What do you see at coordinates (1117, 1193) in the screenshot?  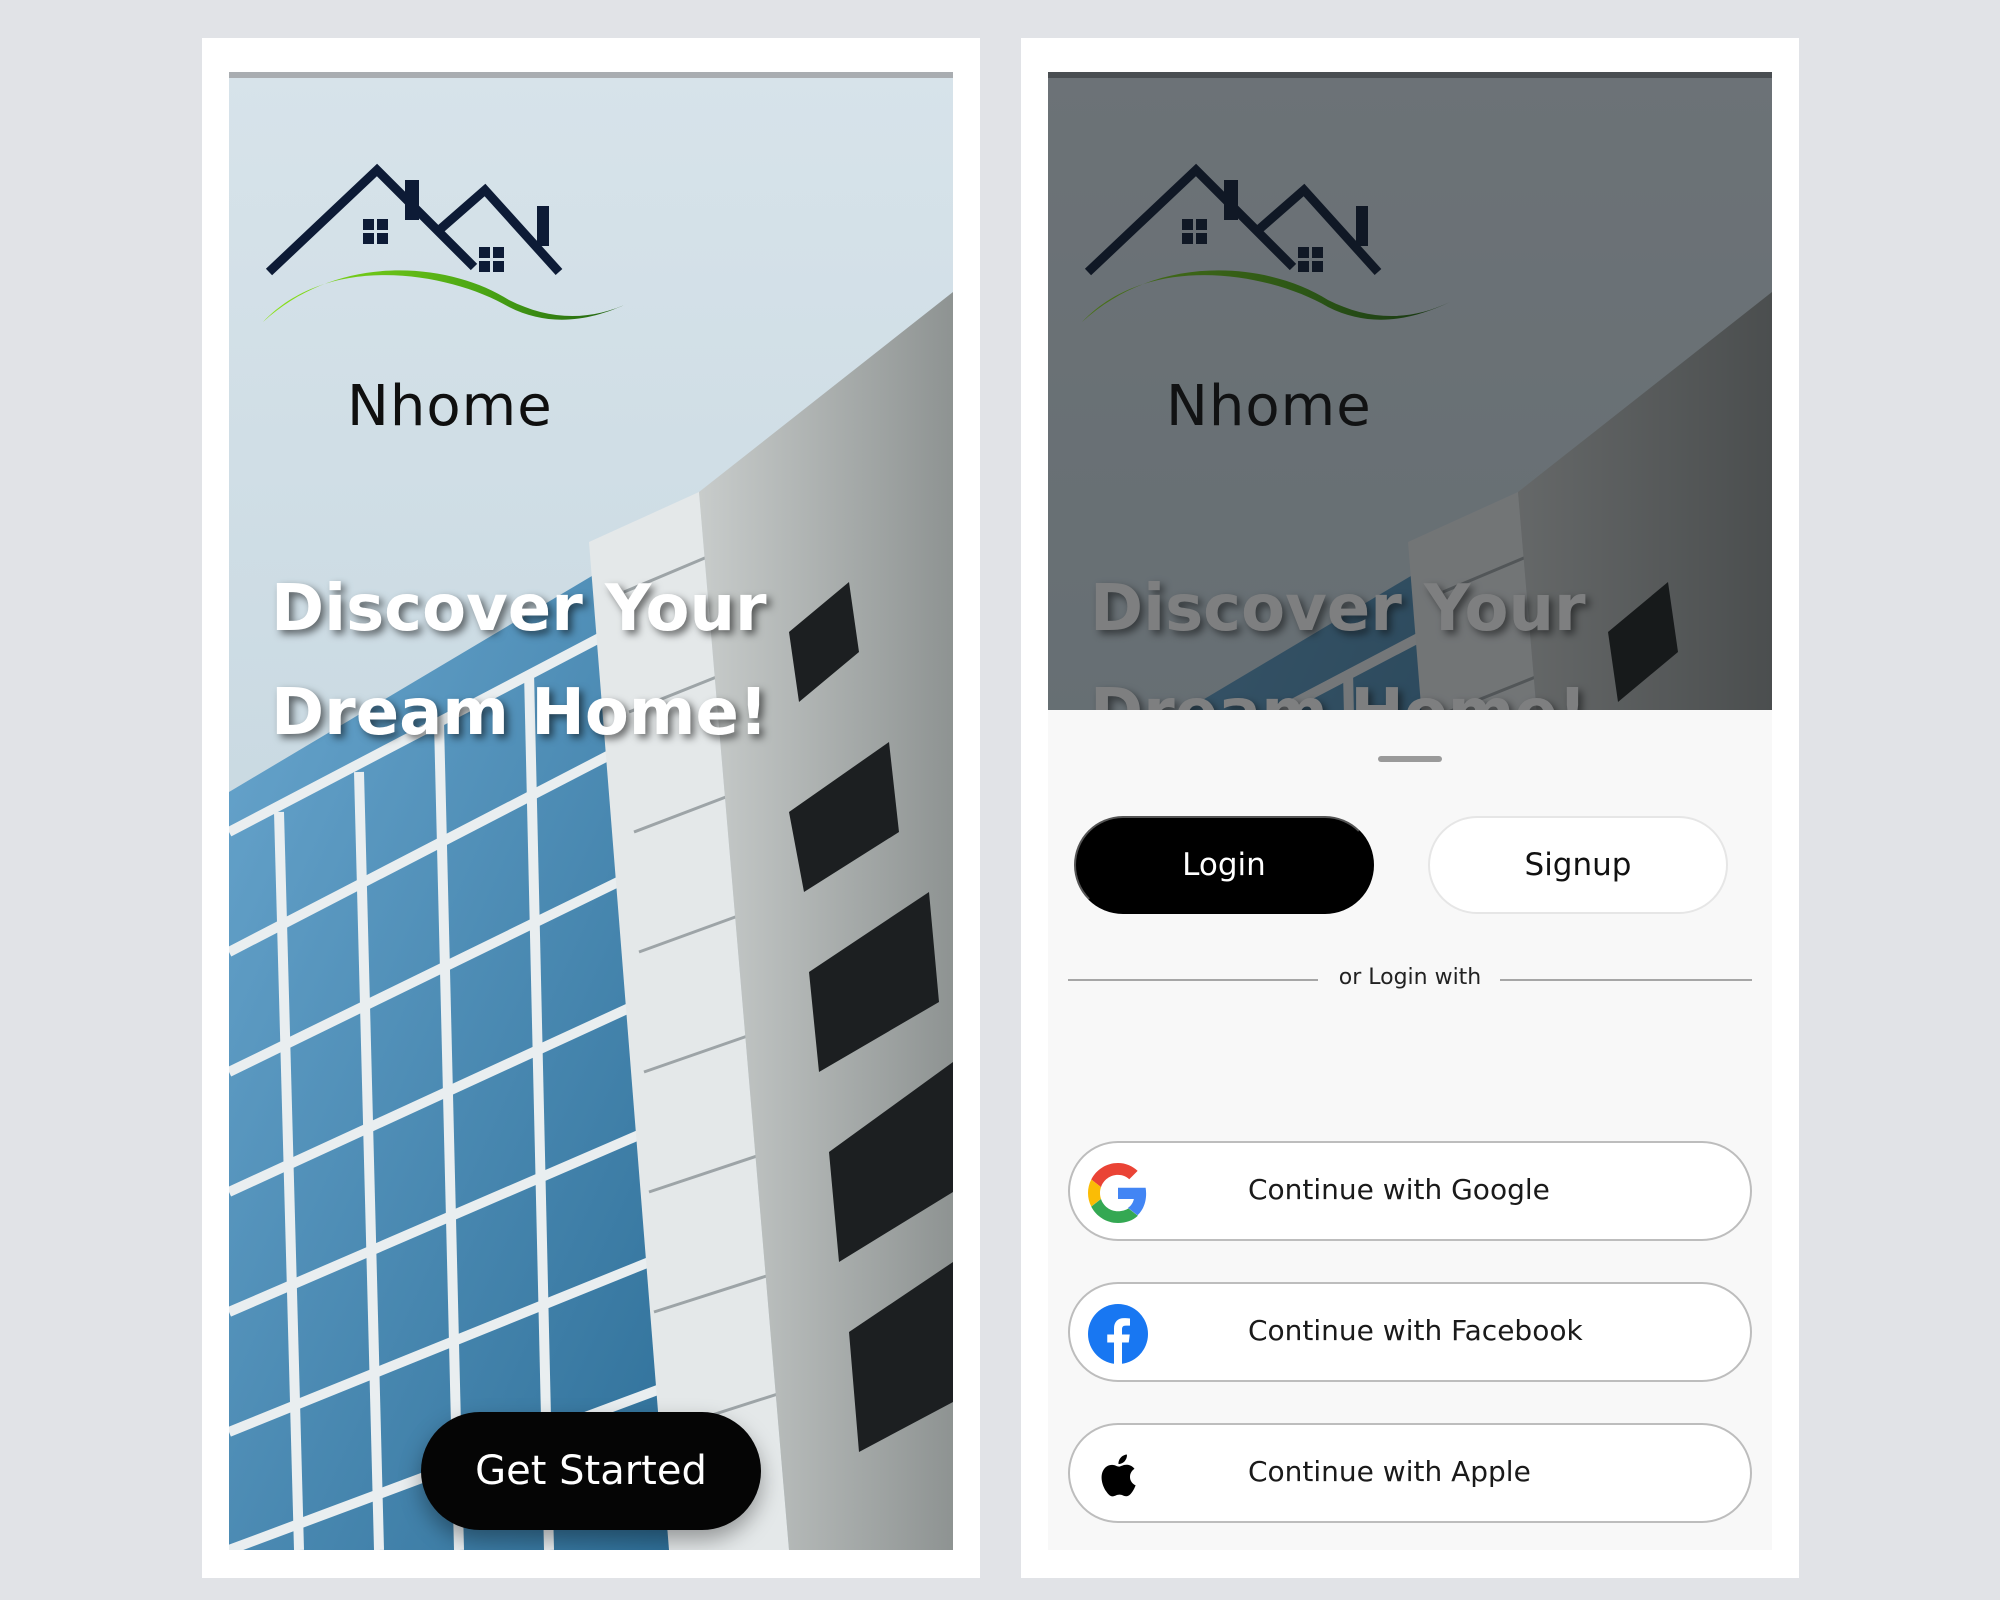 I see `google-icon` at bounding box center [1117, 1193].